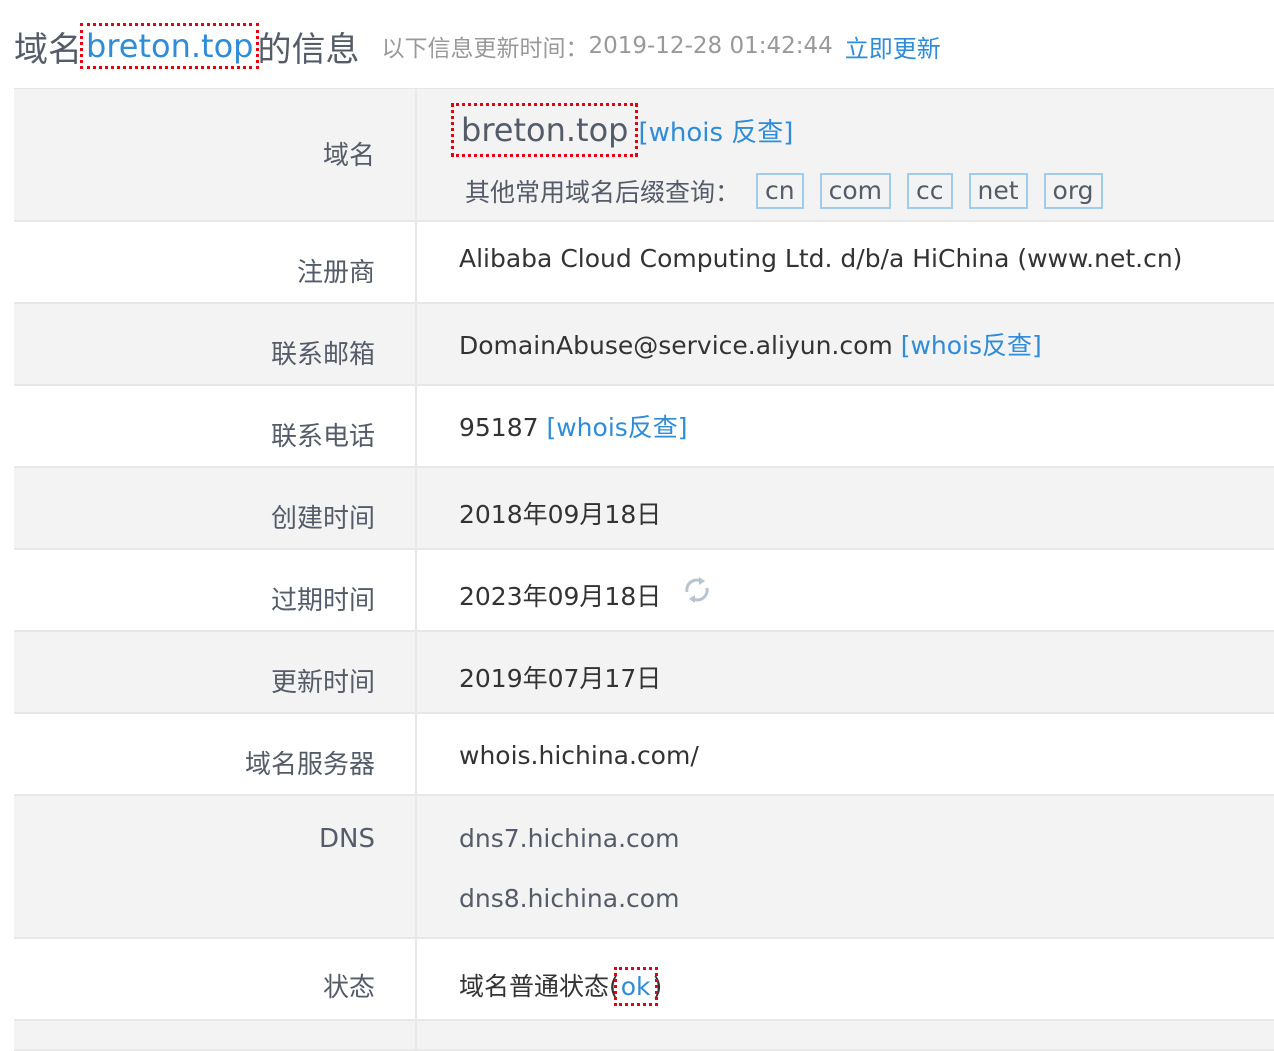  I want to click on row-label: 联系邮箱, so click(215, 344).